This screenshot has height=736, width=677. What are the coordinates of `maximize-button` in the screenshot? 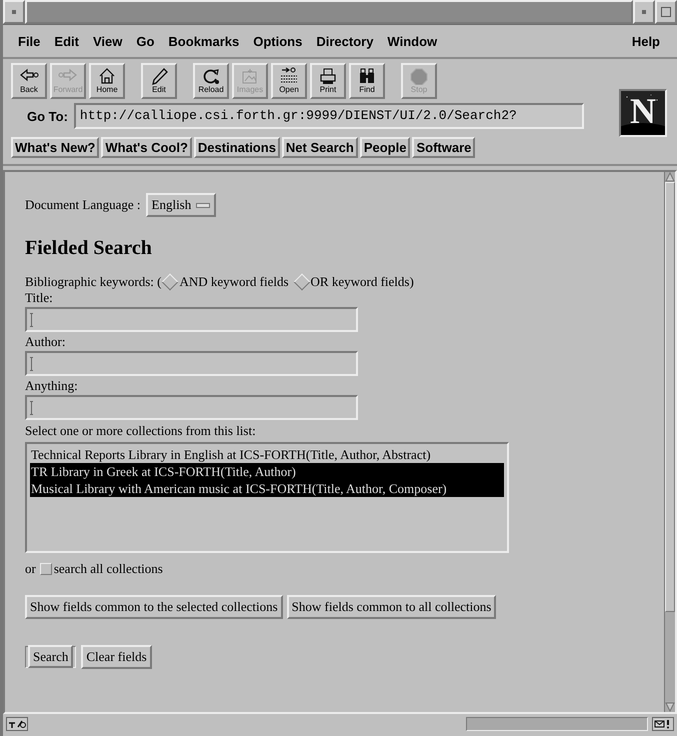 It's located at (666, 12).